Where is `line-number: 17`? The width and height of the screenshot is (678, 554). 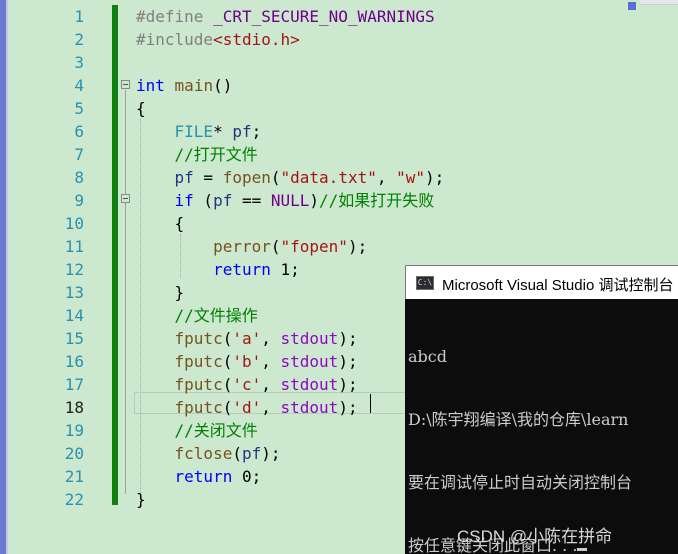 line-number: 17 is located at coordinates (74, 384).